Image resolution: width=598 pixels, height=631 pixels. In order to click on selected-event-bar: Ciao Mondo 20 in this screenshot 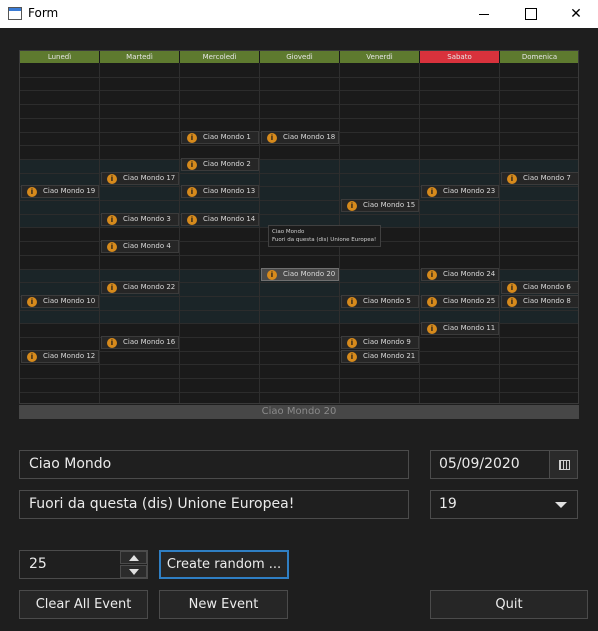, I will do `click(299, 412)`.